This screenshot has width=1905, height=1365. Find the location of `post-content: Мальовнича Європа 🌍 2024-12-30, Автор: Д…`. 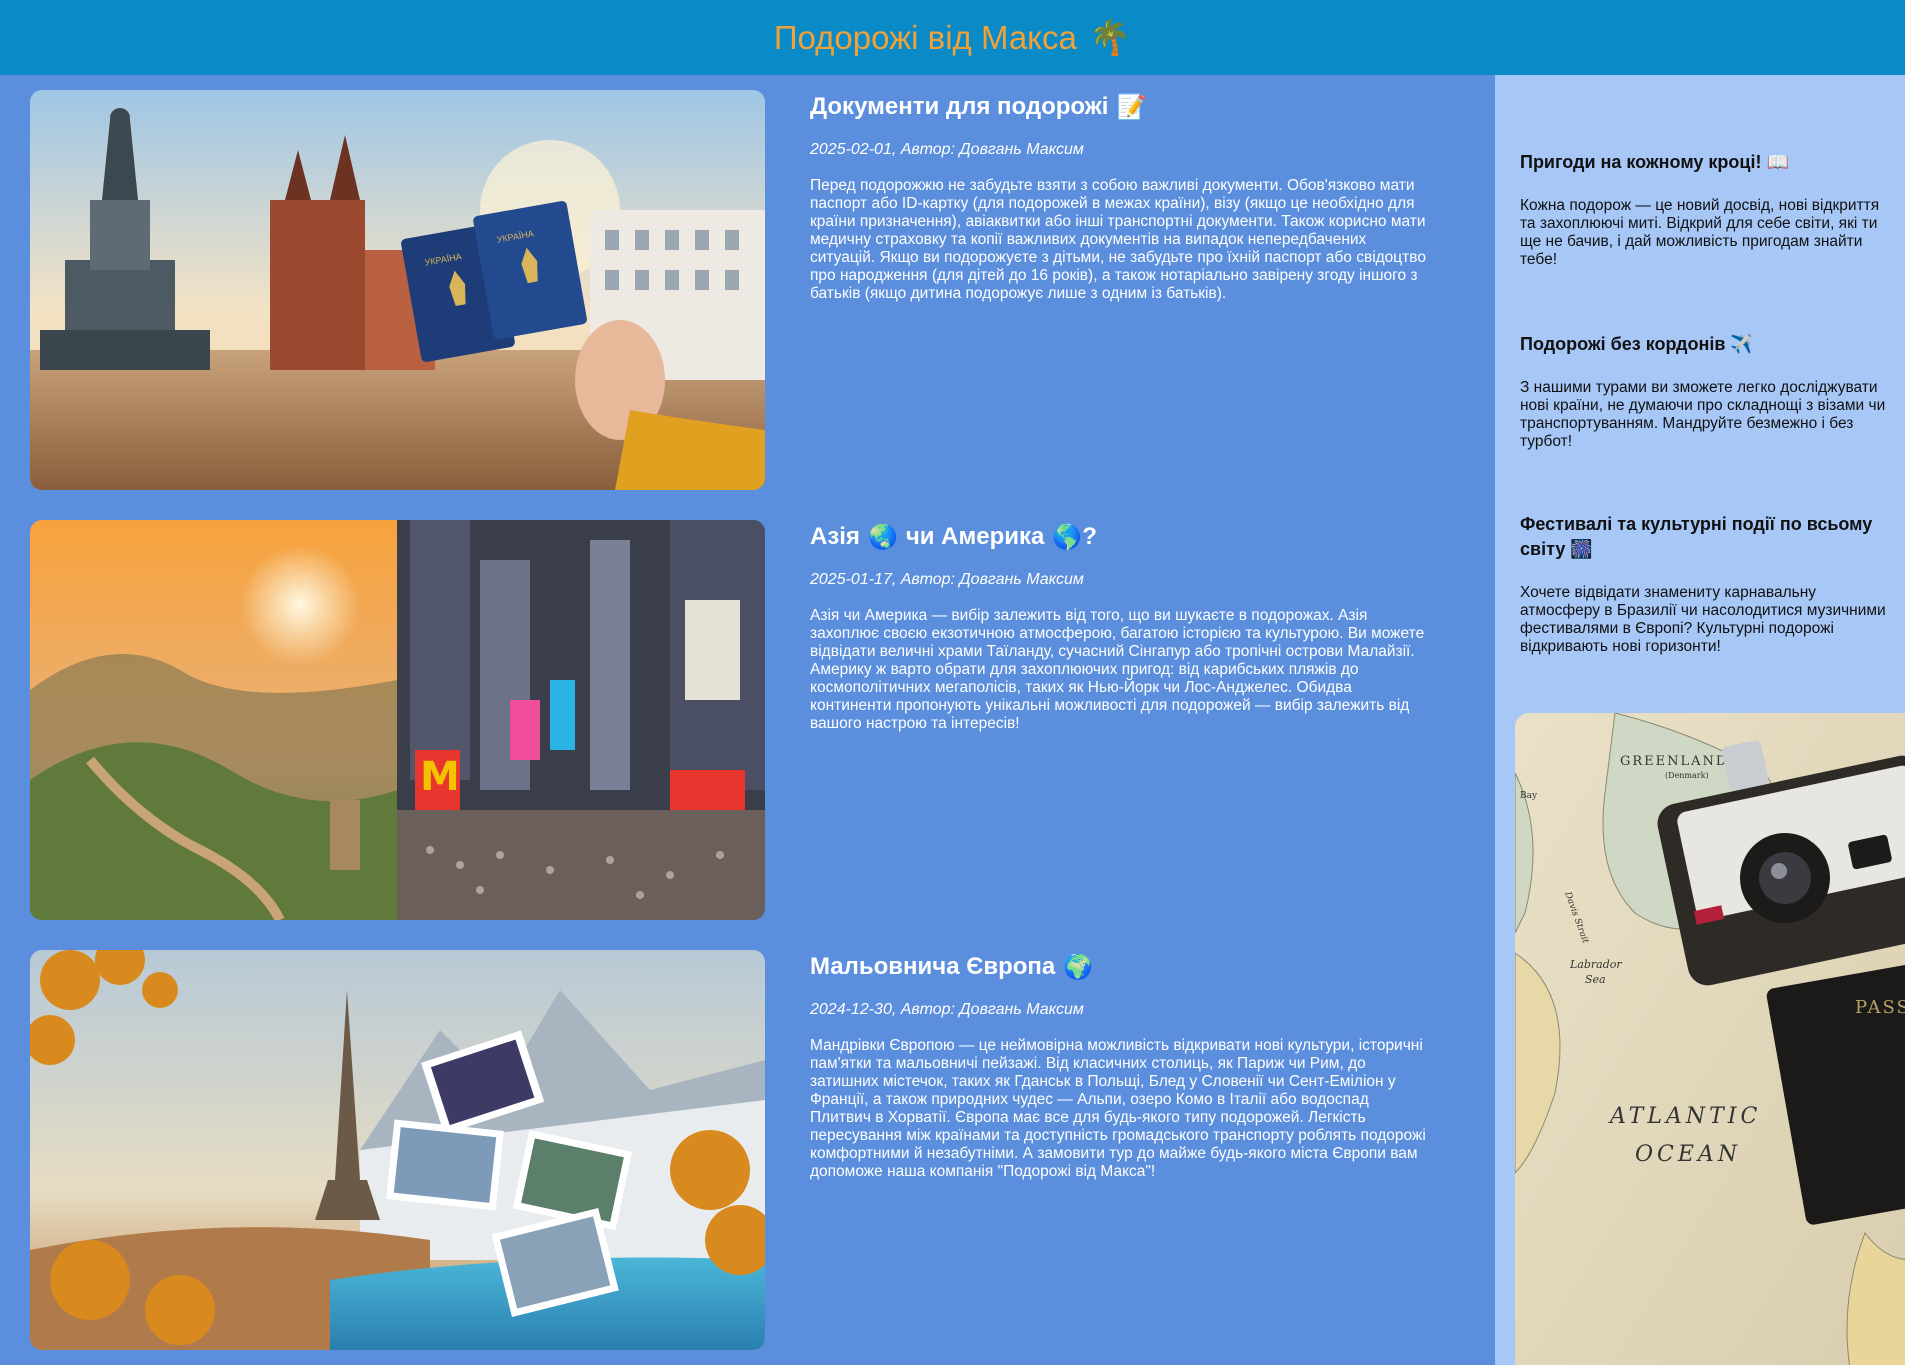

post-content: Мальовнича Європа 🌍 2024-12-30, Автор: Д… is located at coordinates (1130, 1065).